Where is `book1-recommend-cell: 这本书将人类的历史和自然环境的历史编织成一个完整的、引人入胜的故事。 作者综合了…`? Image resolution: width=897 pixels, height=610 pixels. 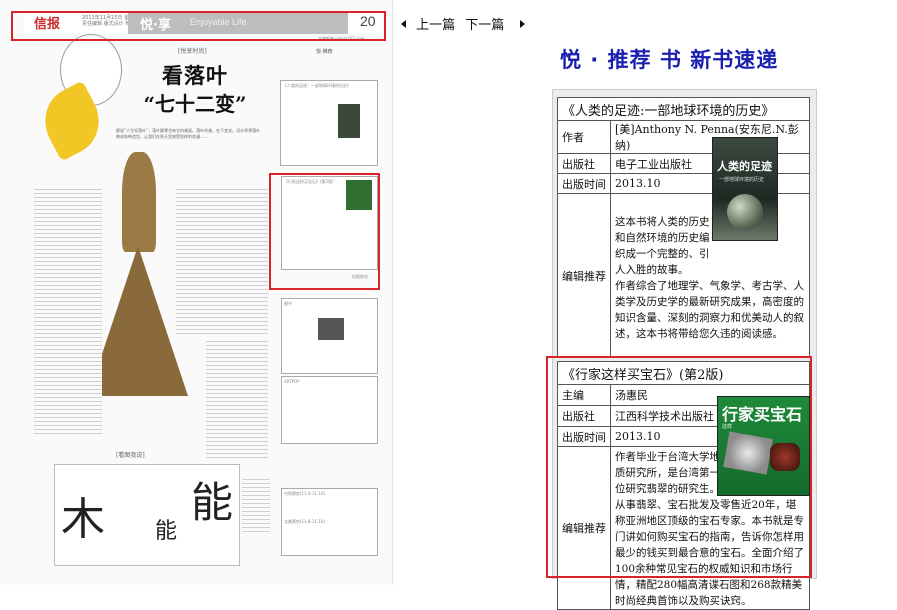 book1-recommend-cell: 这本书将人类的历史和自然环境的历史编织成一个完整的、引人入胜的故事。 作者综合了… is located at coordinates (710, 275).